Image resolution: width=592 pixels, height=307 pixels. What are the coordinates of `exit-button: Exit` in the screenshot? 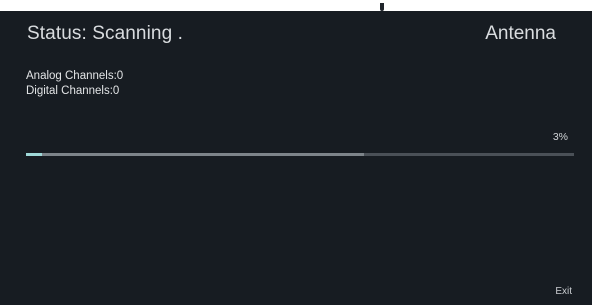 It's located at (563, 291).